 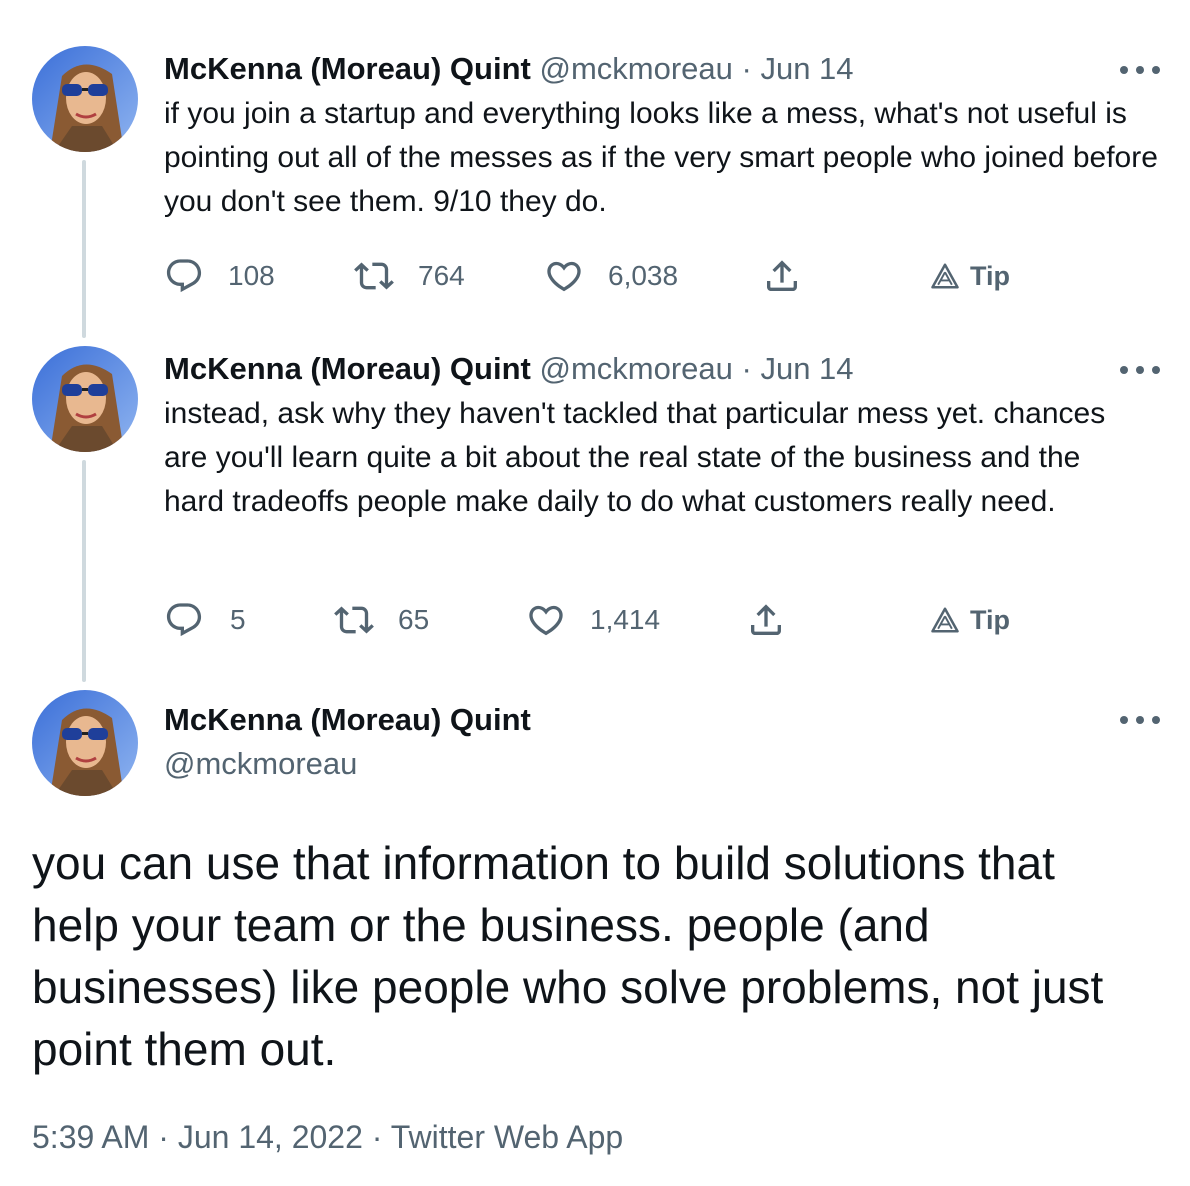 What do you see at coordinates (414, 619) in the screenshot?
I see `retweet-count: 65` at bounding box center [414, 619].